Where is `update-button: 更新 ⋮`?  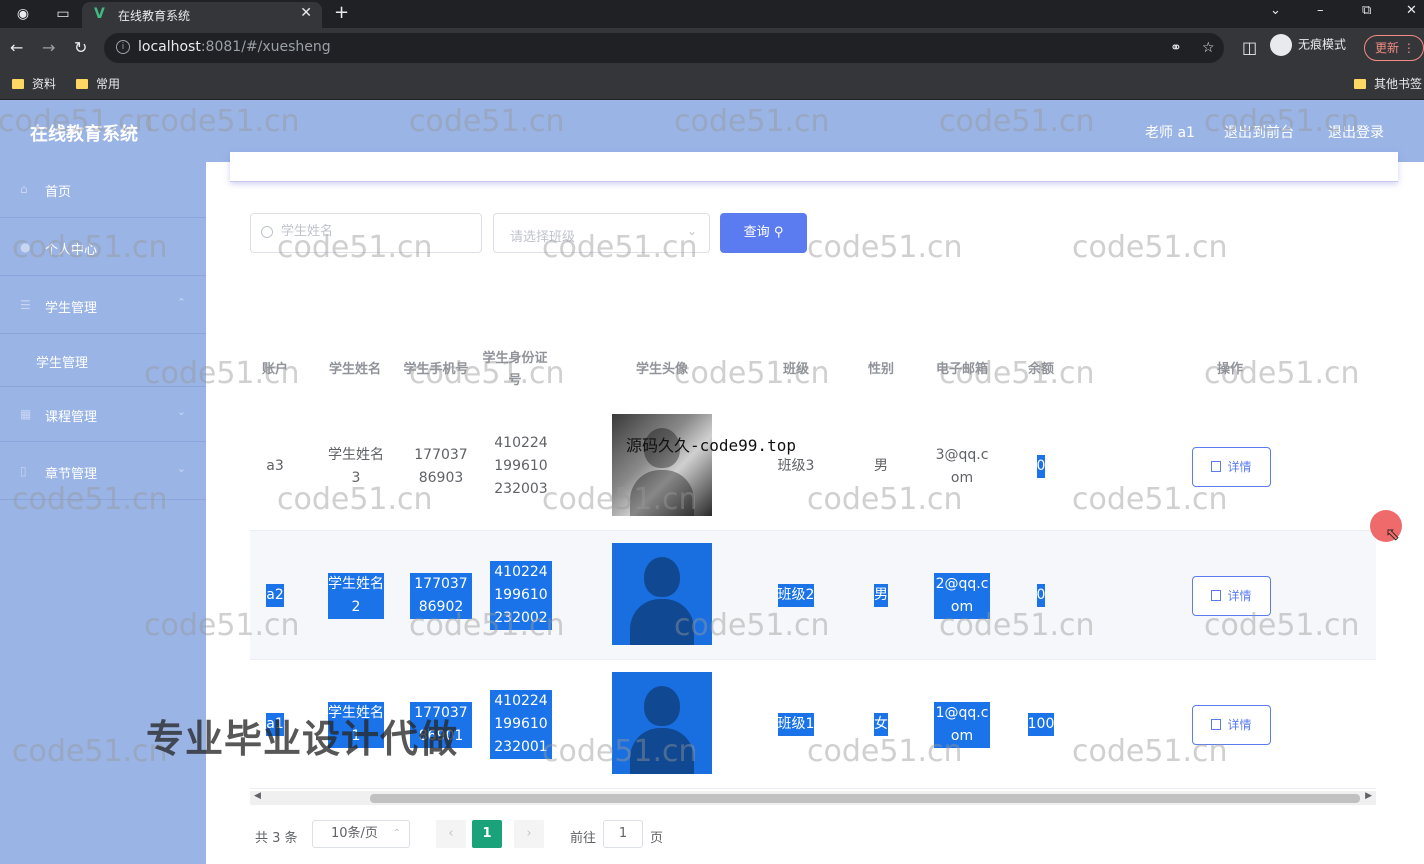
update-button: 更新 ⋮ is located at coordinates (1394, 48).